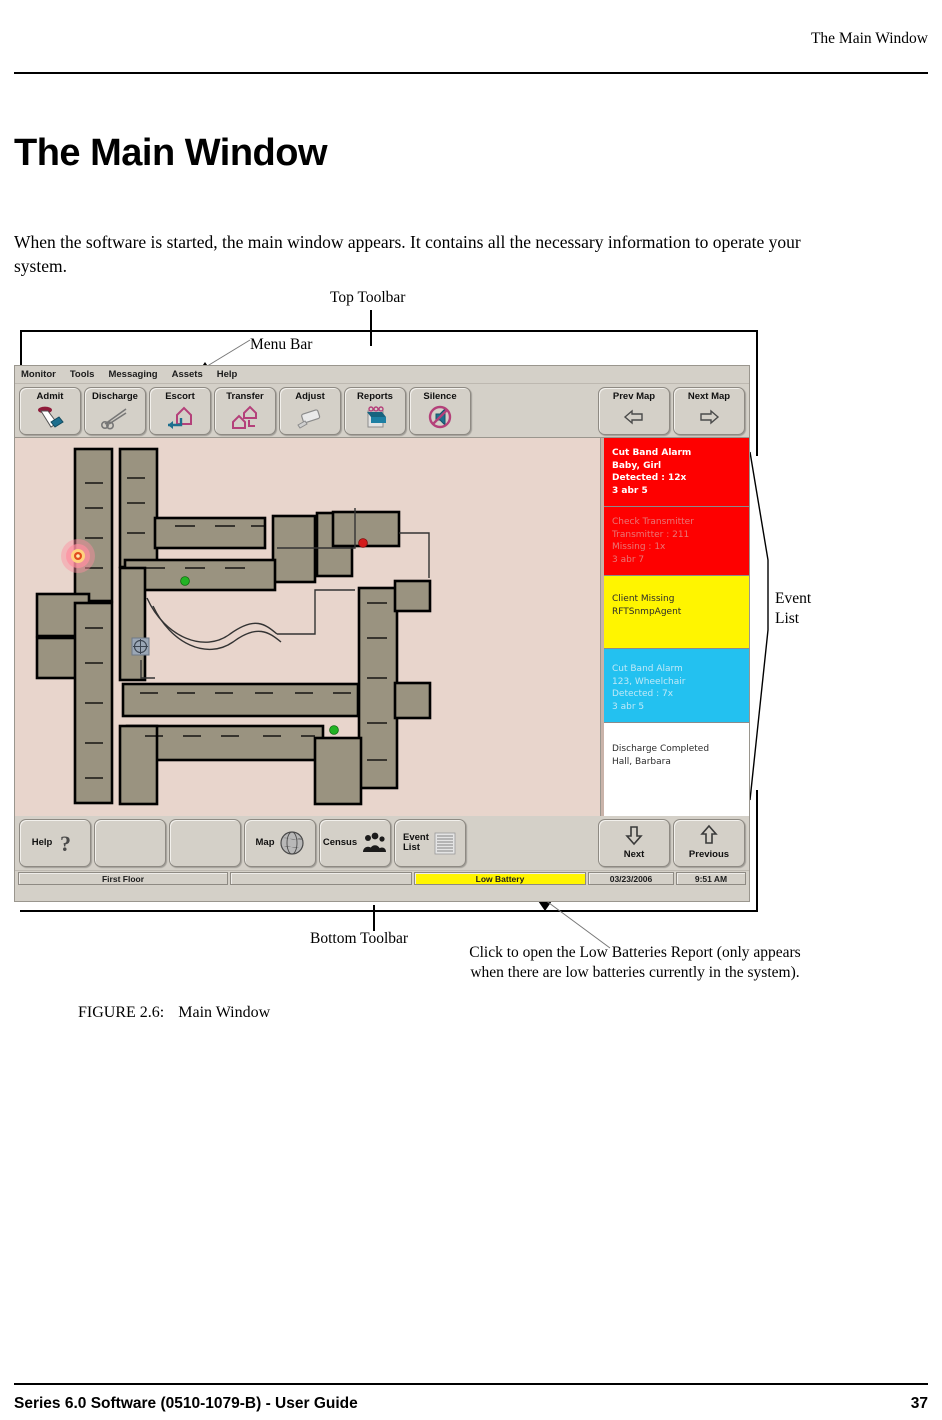  I want to click on list-lines-icon, so click(445, 843).